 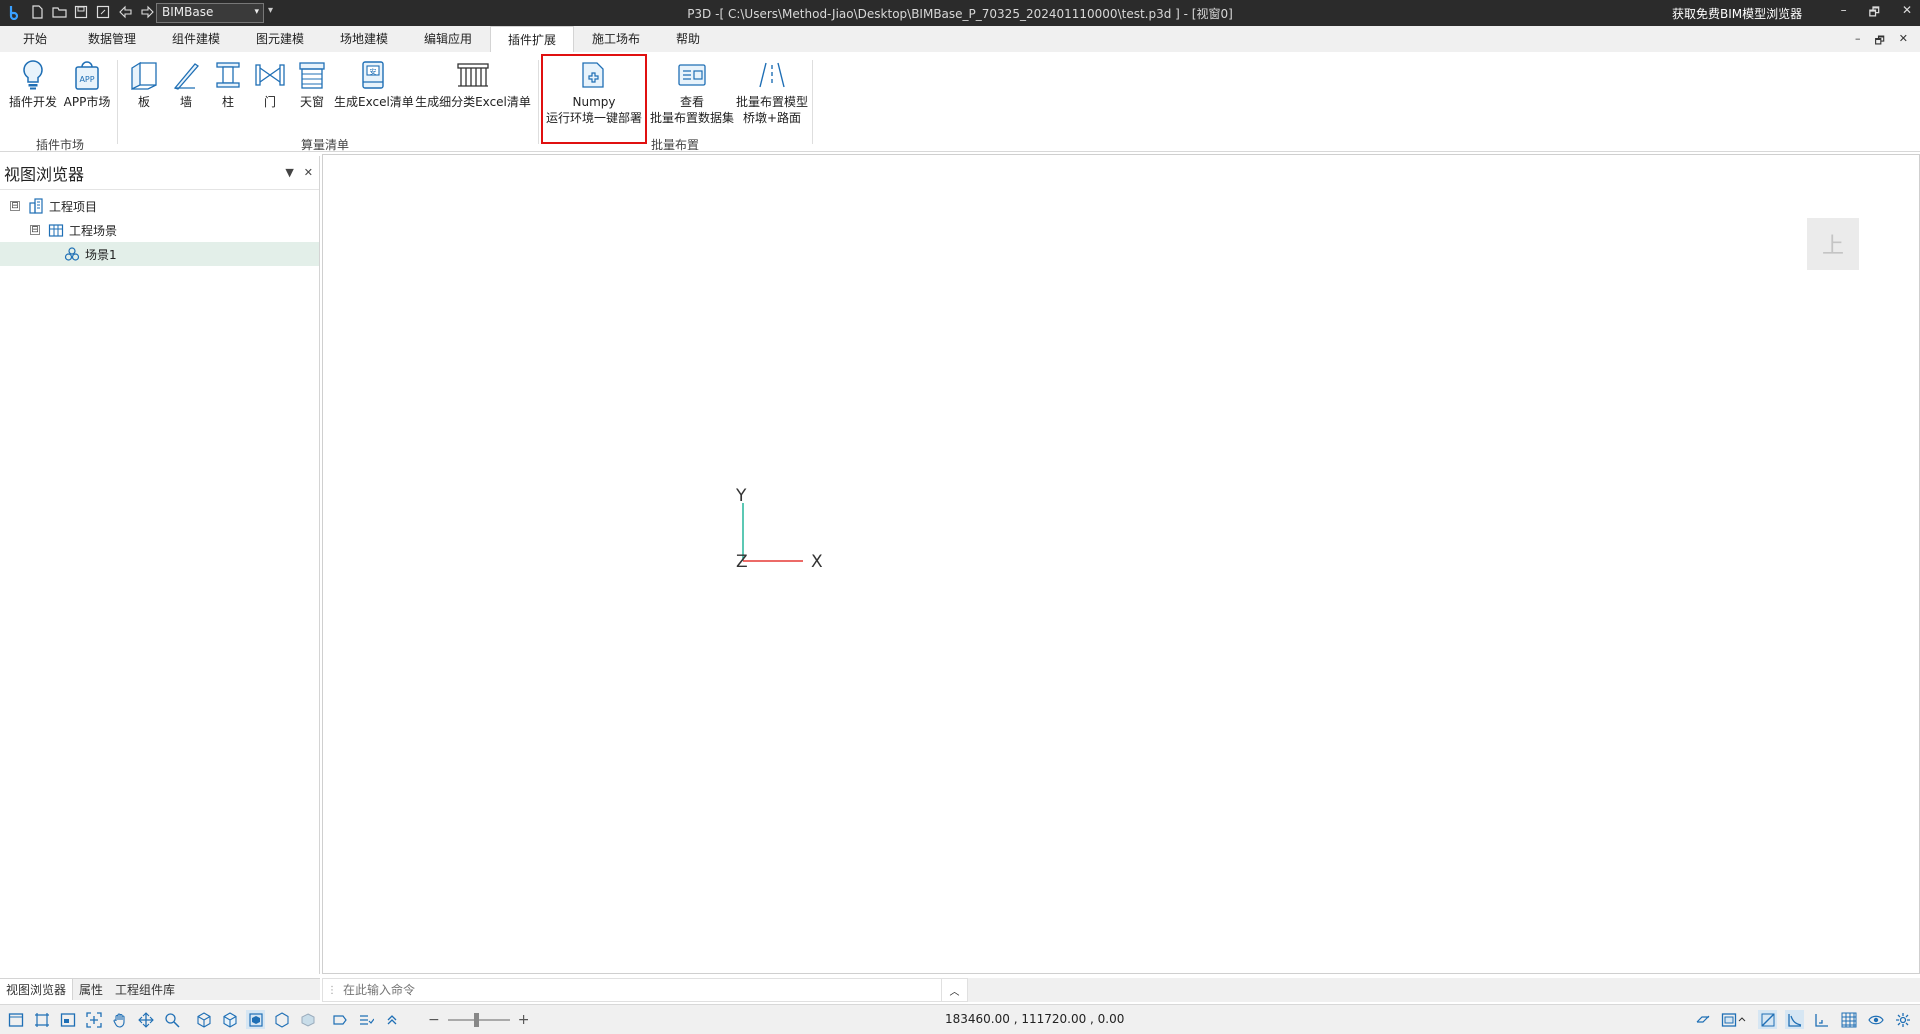 I want to click on wireframe-cube-icon, so click(x=229, y=1019).